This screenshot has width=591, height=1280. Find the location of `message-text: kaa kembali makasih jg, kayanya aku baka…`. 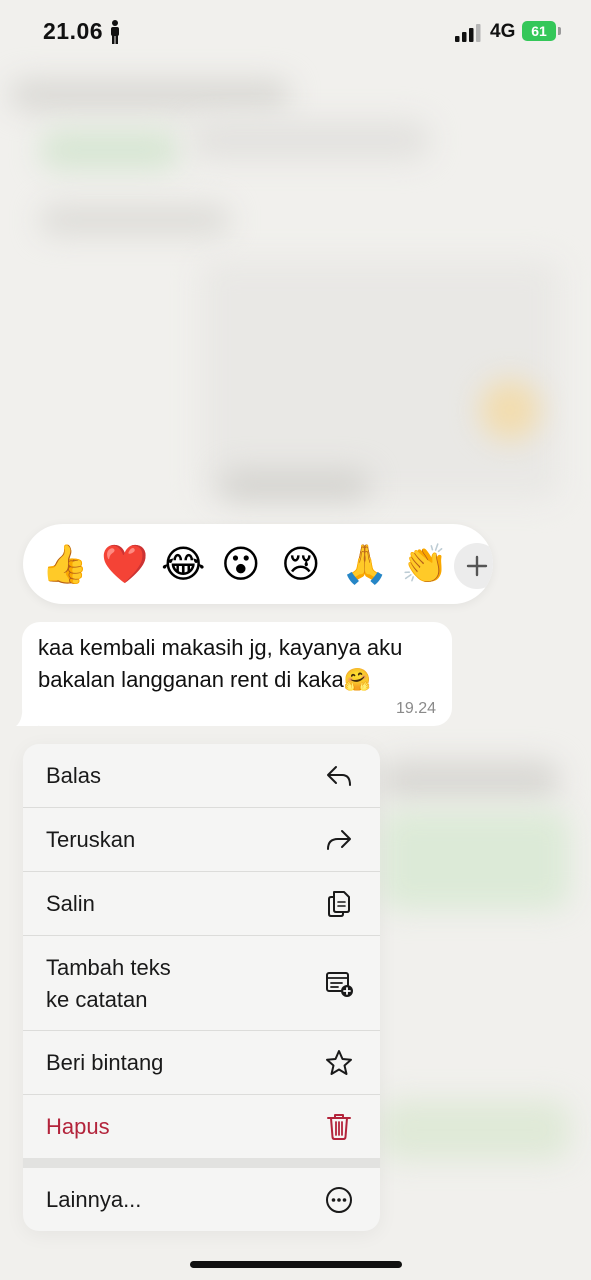

message-text: kaa kembali makasih jg, kayanya aku baka… is located at coordinates (220, 663).